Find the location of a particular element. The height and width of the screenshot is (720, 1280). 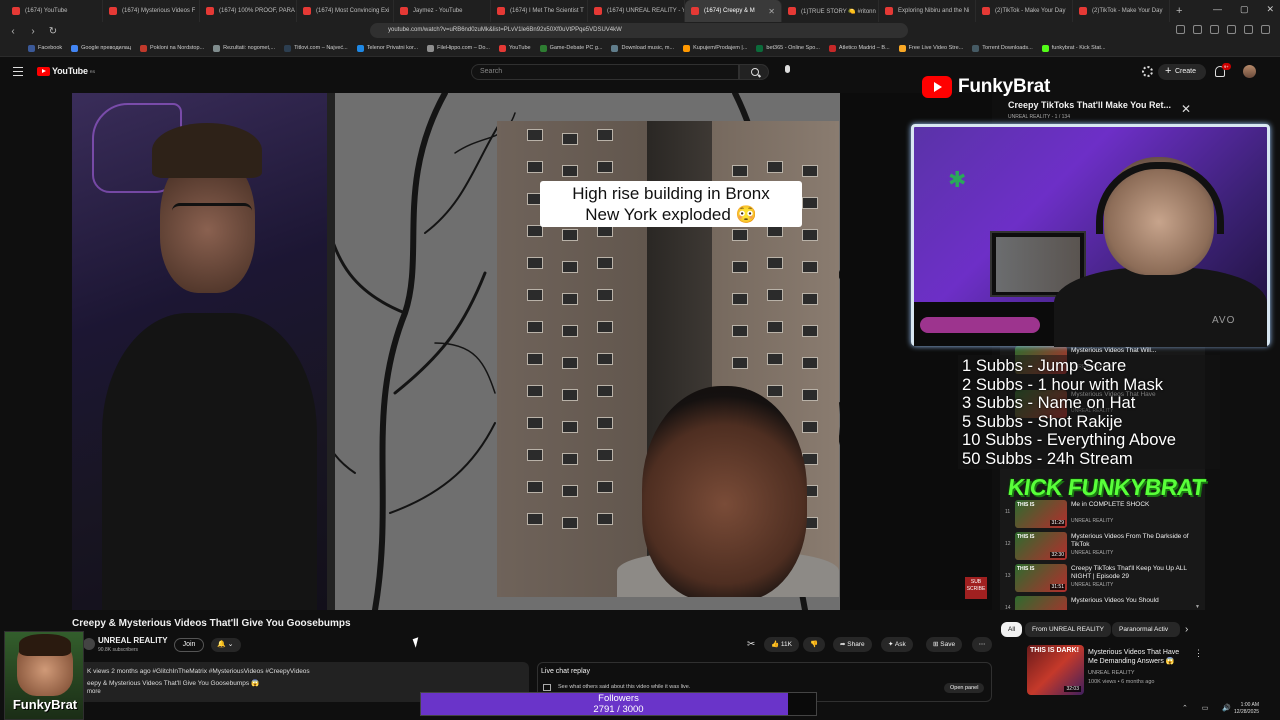

scroll-down-icon: ▼ is located at coordinates (1197, 607).